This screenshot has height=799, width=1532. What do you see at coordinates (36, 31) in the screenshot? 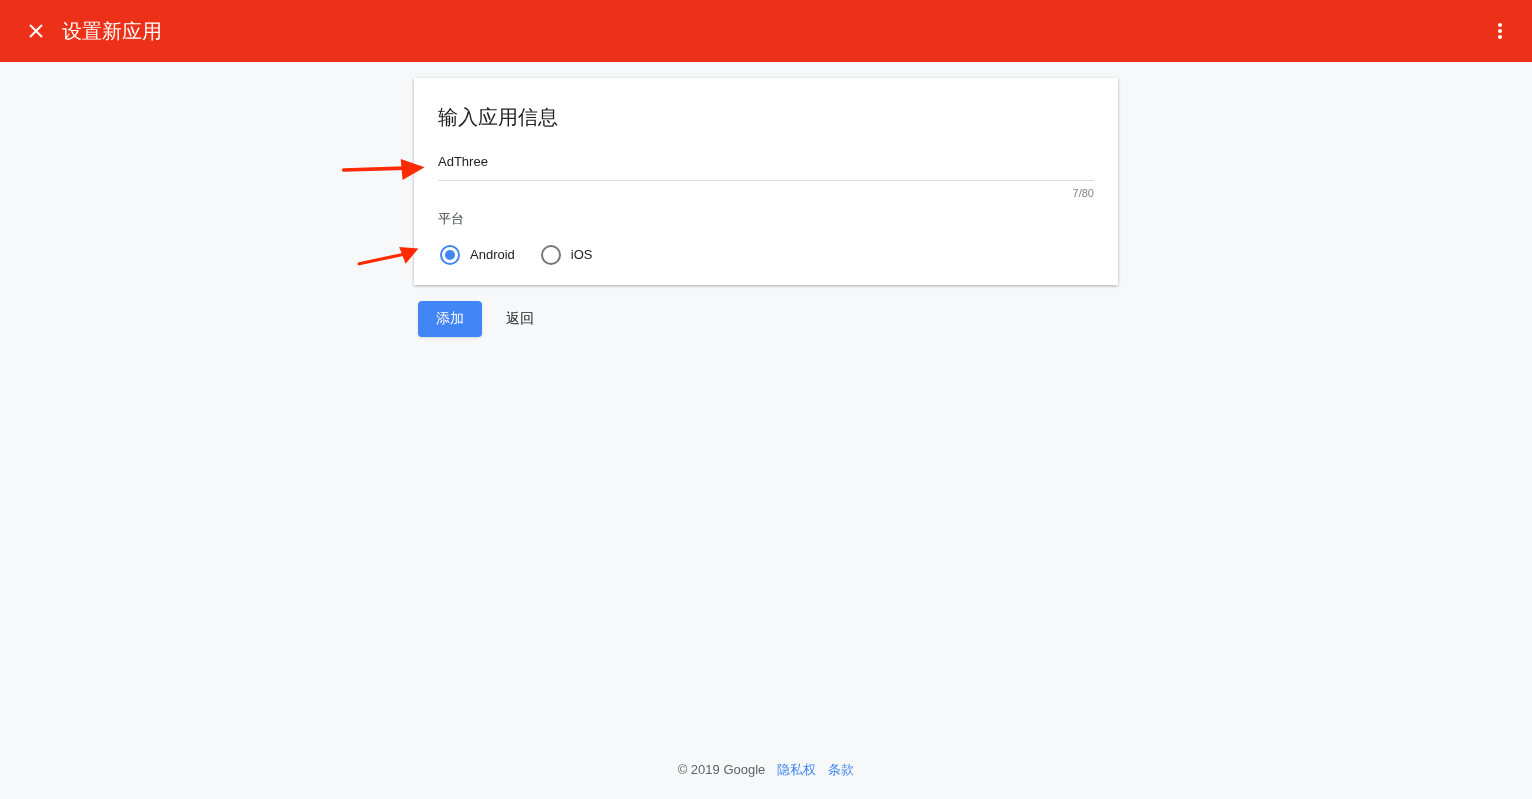
I see `close-icon` at bounding box center [36, 31].